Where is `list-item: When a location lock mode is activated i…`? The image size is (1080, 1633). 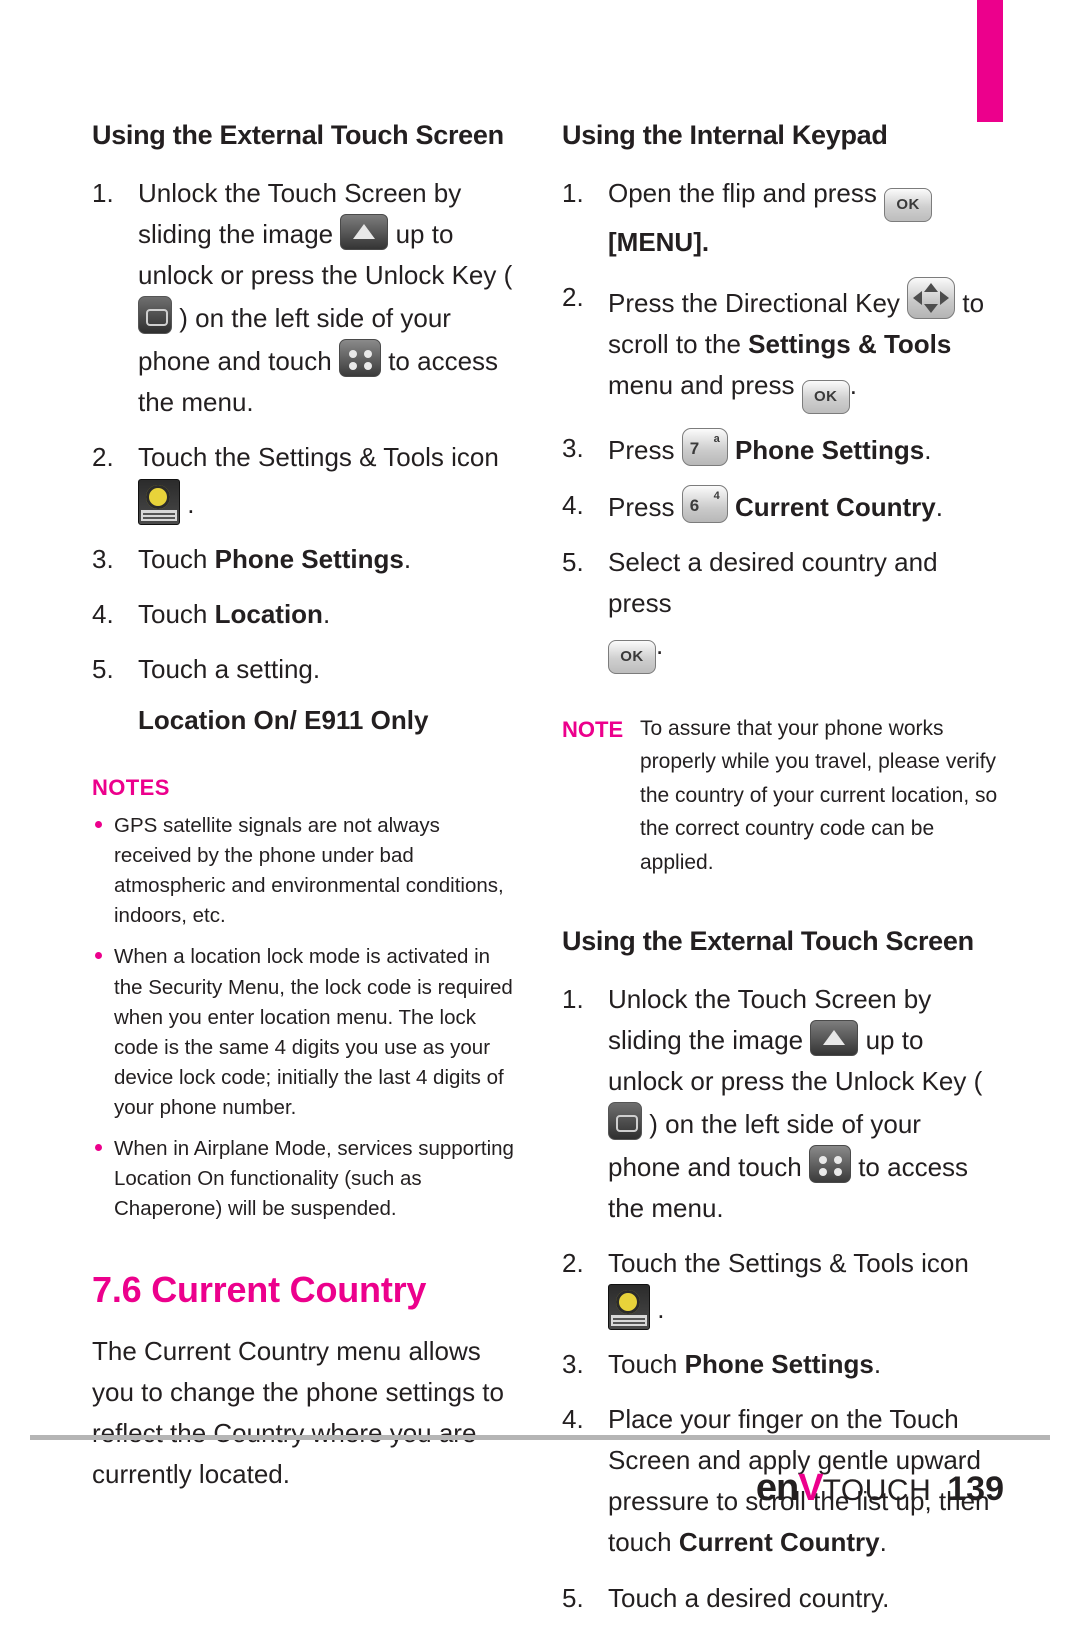 list-item: When a location lock mode is activated i… is located at coordinates (307, 1032).